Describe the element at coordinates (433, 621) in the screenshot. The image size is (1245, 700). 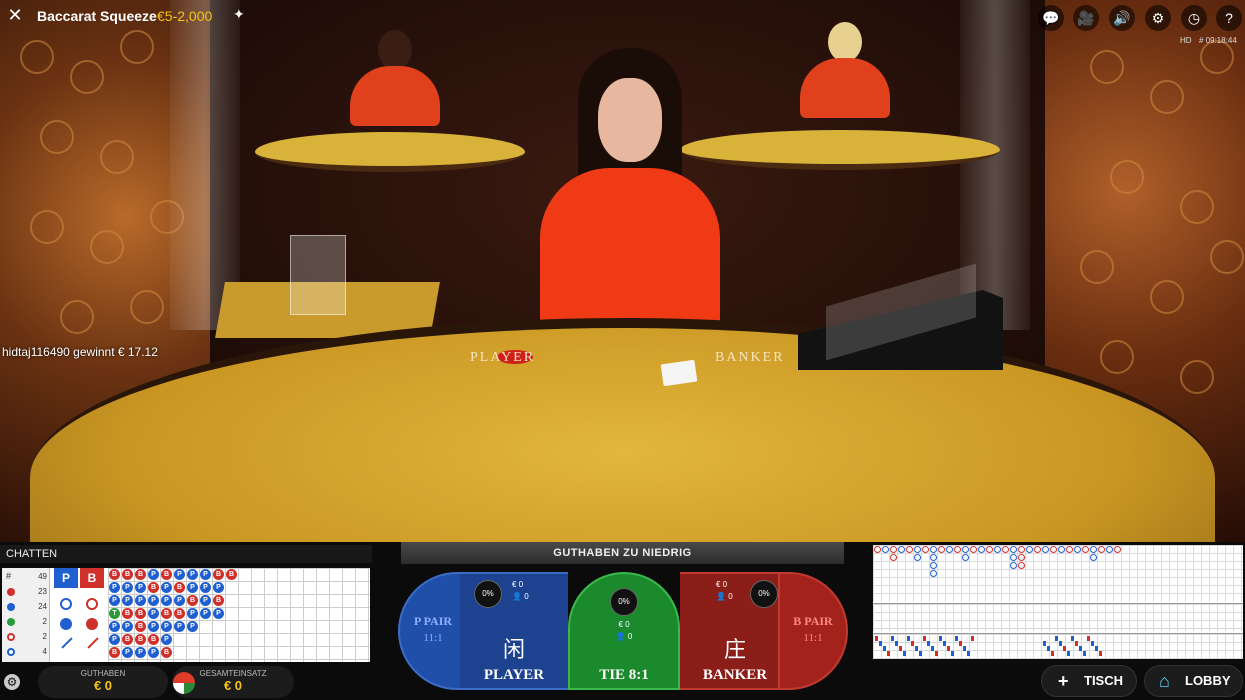
I see `player-pair-name: P PAIR` at that location.